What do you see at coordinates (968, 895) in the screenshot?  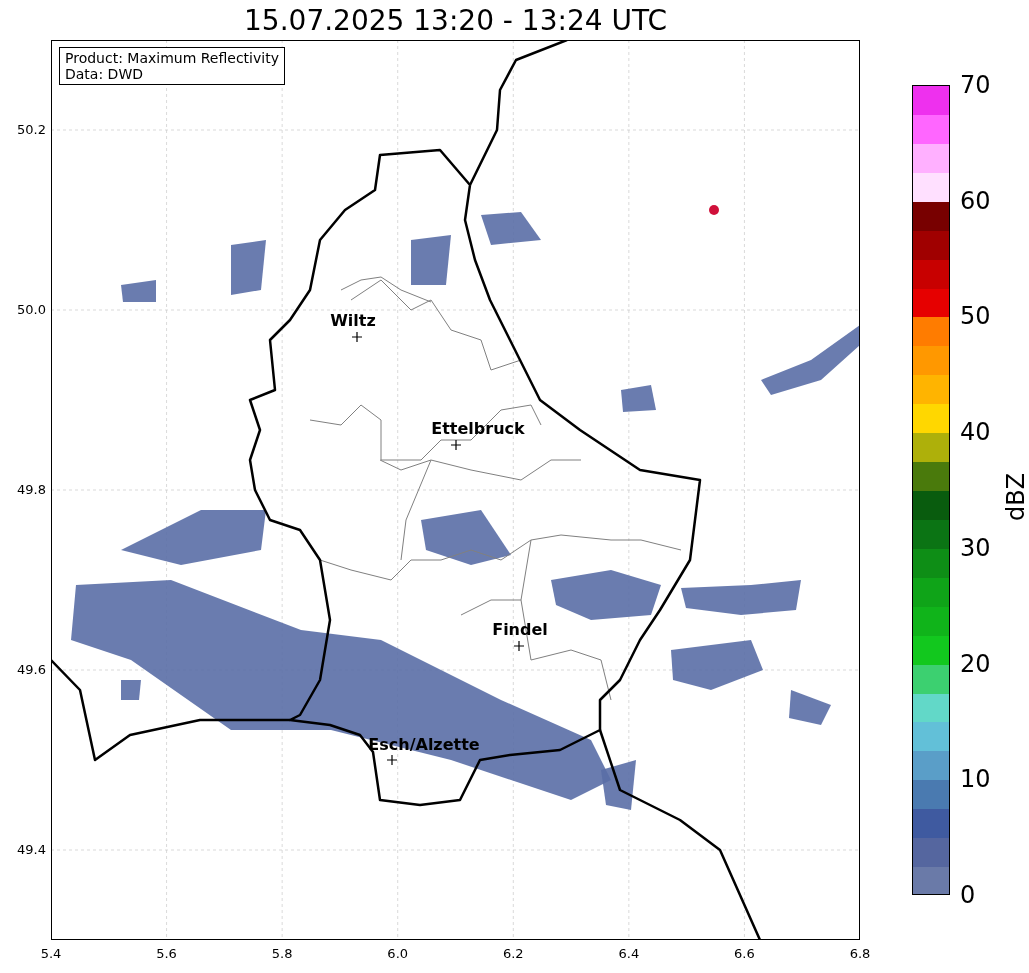 I see `colorbar-tick-label: 0` at bounding box center [968, 895].